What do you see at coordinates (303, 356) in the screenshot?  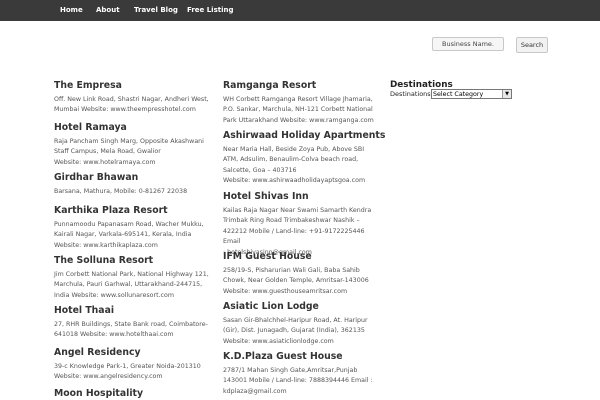 I see `listing-title: K.D.Plaza Guest House` at bounding box center [303, 356].